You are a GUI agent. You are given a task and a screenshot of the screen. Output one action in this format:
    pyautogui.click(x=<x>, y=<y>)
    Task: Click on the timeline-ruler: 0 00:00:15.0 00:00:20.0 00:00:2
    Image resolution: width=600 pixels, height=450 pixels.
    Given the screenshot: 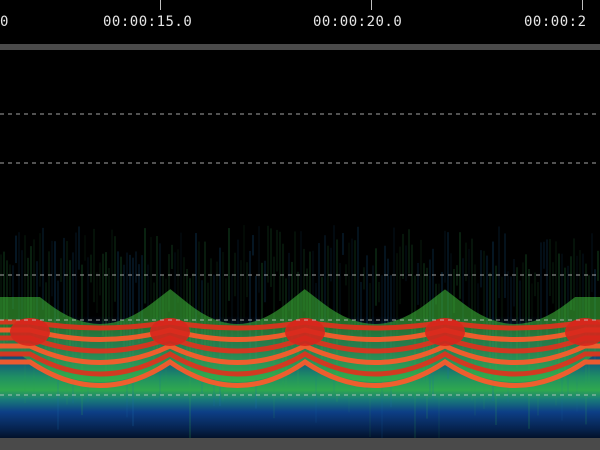 What is the action you would take?
    pyautogui.click(x=300, y=22)
    